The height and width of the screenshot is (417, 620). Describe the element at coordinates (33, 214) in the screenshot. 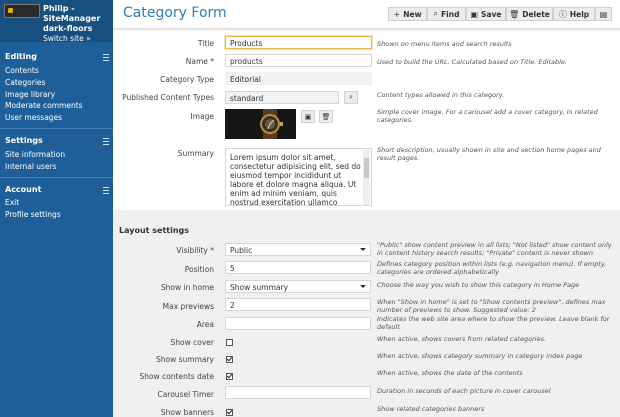

I see `sidebar-item-profile-settings: Profile settings` at that location.